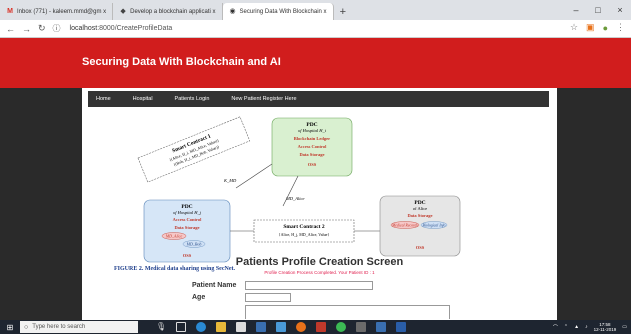 This screenshot has height=334, width=631. I want to click on network-icon: ▲, so click(576, 327).